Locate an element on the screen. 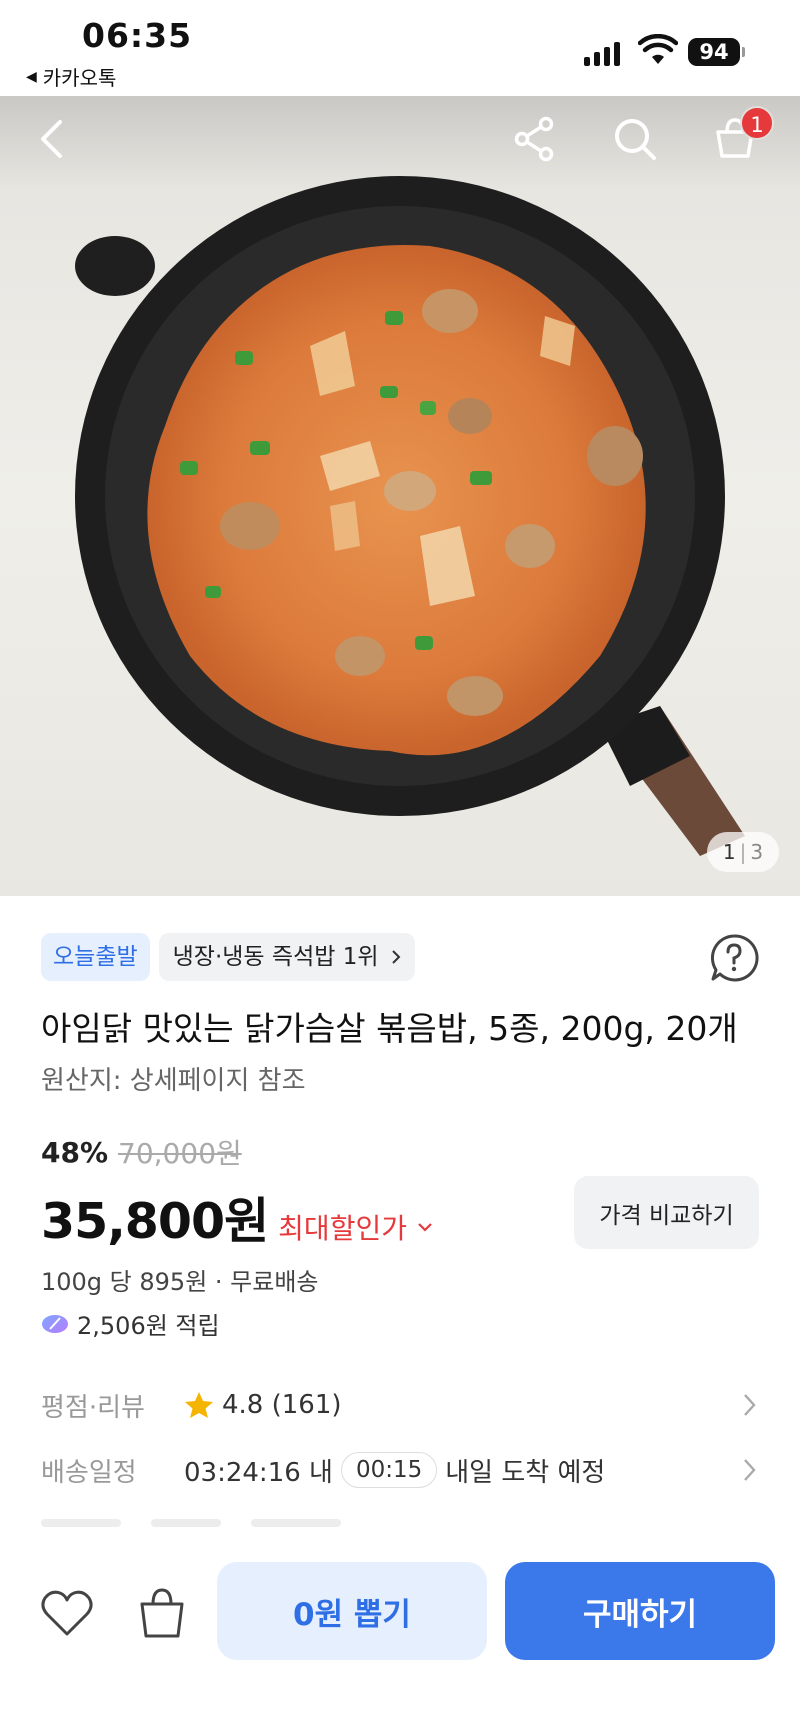  cellular-signal-icon is located at coordinates (602, 53).